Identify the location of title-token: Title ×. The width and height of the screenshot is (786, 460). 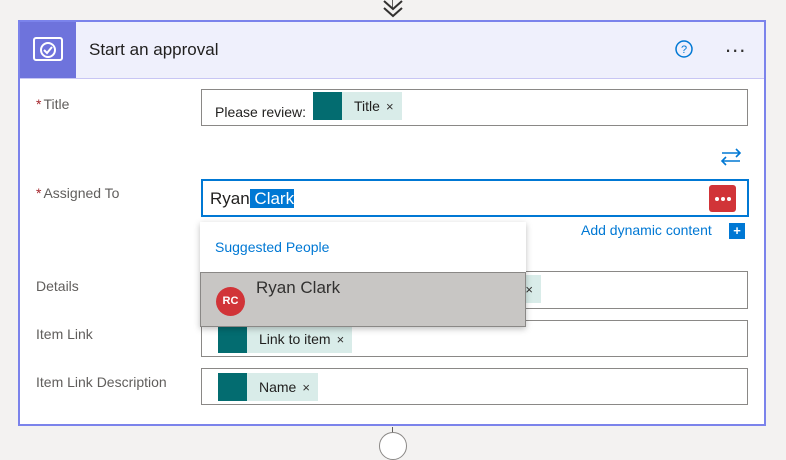
(357, 106).